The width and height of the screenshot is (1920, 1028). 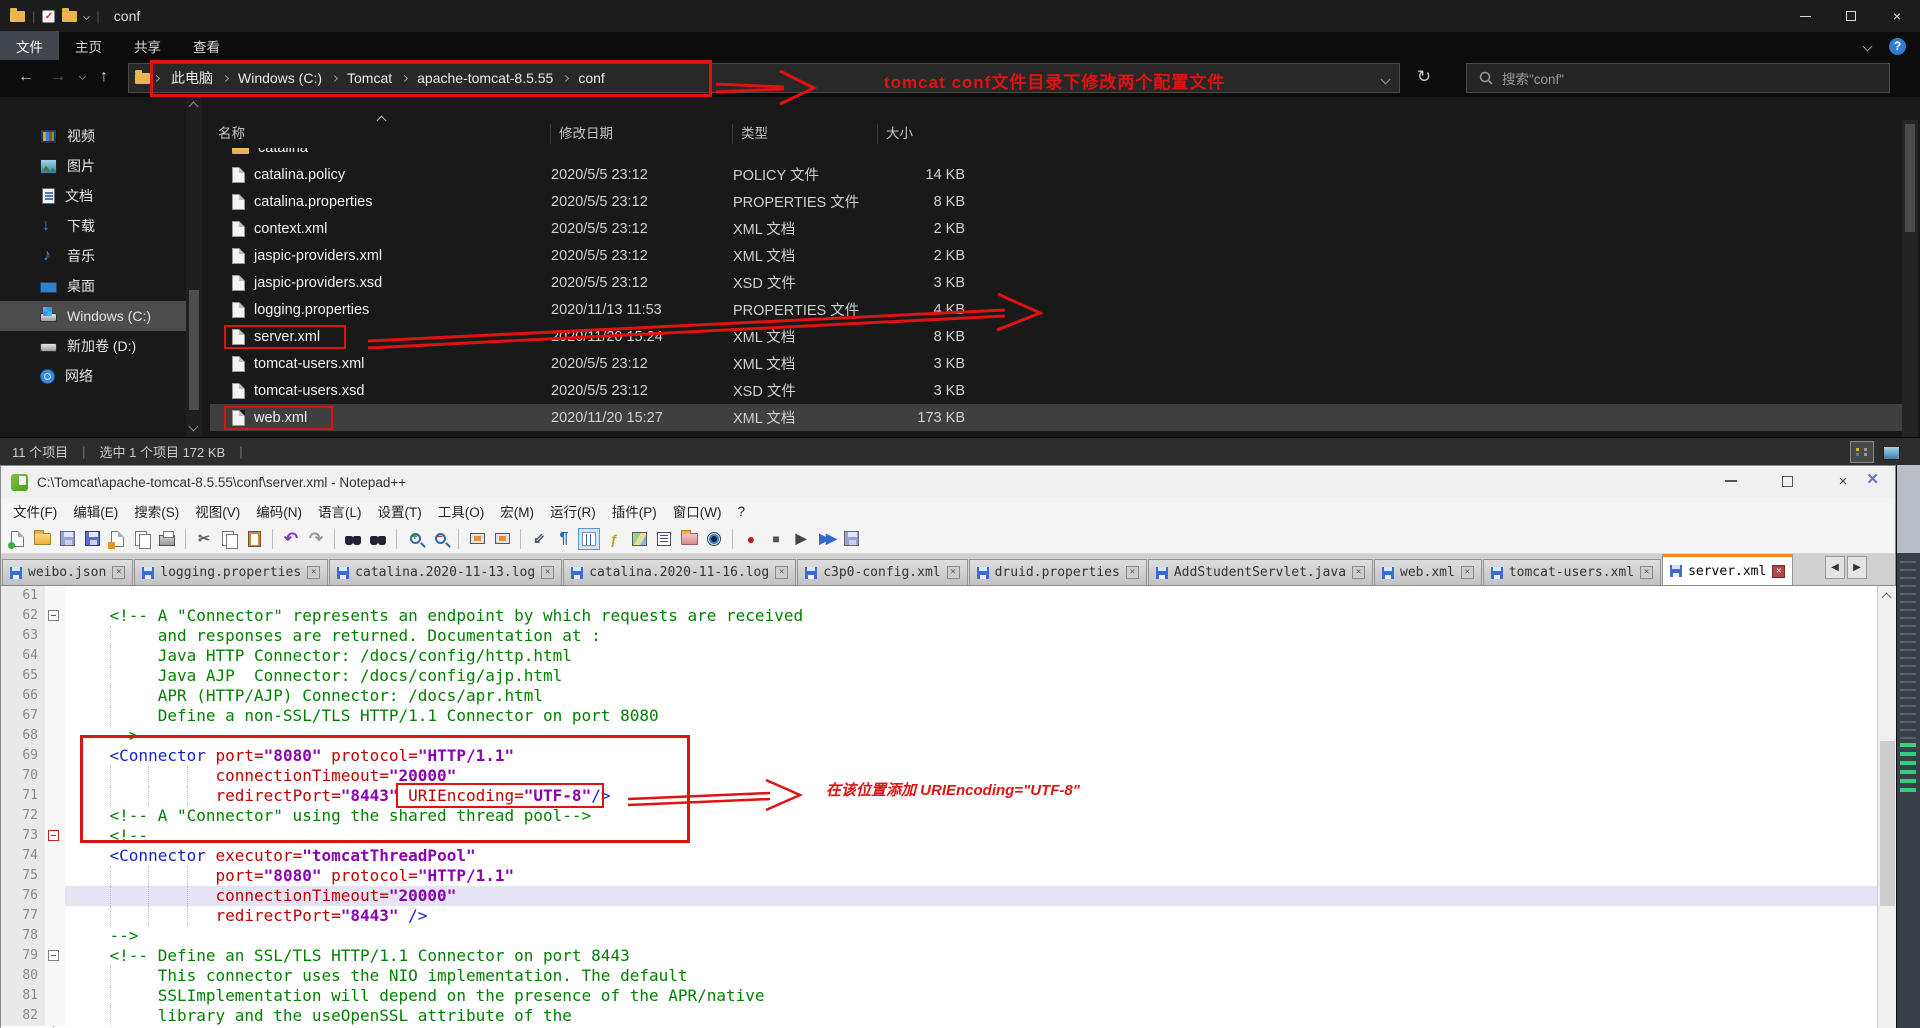 What do you see at coordinates (446, 572) in the screenshot?
I see `editor-tab: catalina.2020-11-13.log ✕` at bounding box center [446, 572].